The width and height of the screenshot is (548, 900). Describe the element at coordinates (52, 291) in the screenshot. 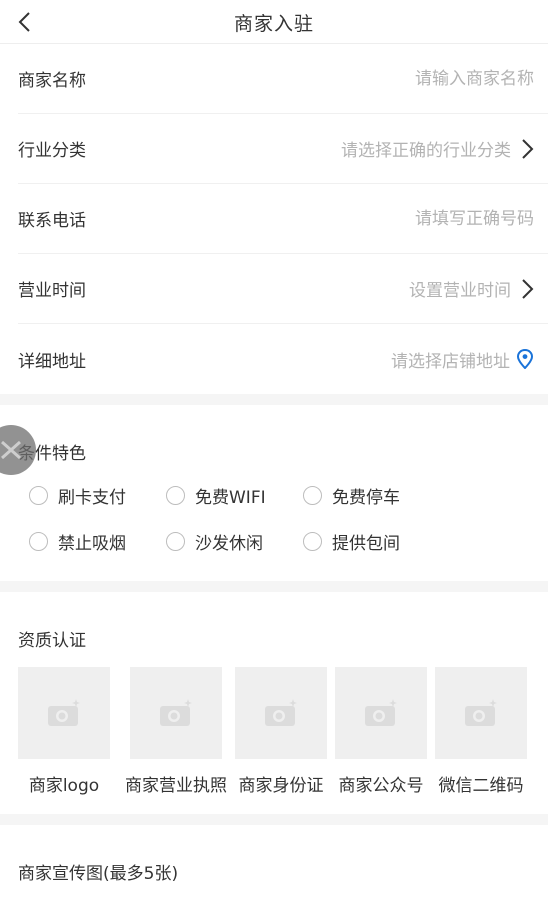

I see `hours-label: 营业时间` at that location.